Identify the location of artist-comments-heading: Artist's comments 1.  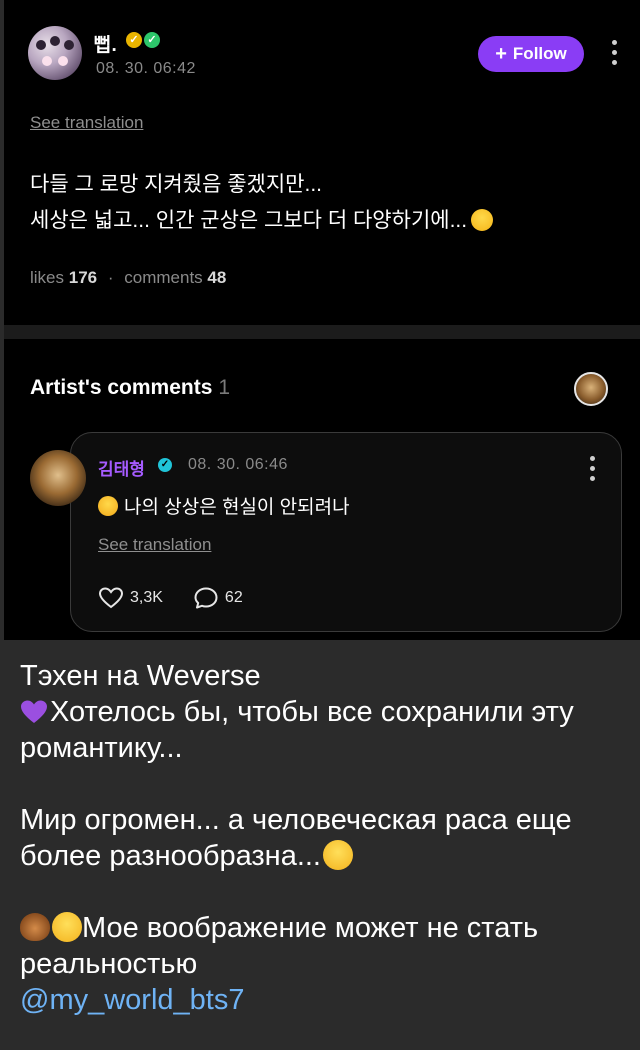
(130, 388).